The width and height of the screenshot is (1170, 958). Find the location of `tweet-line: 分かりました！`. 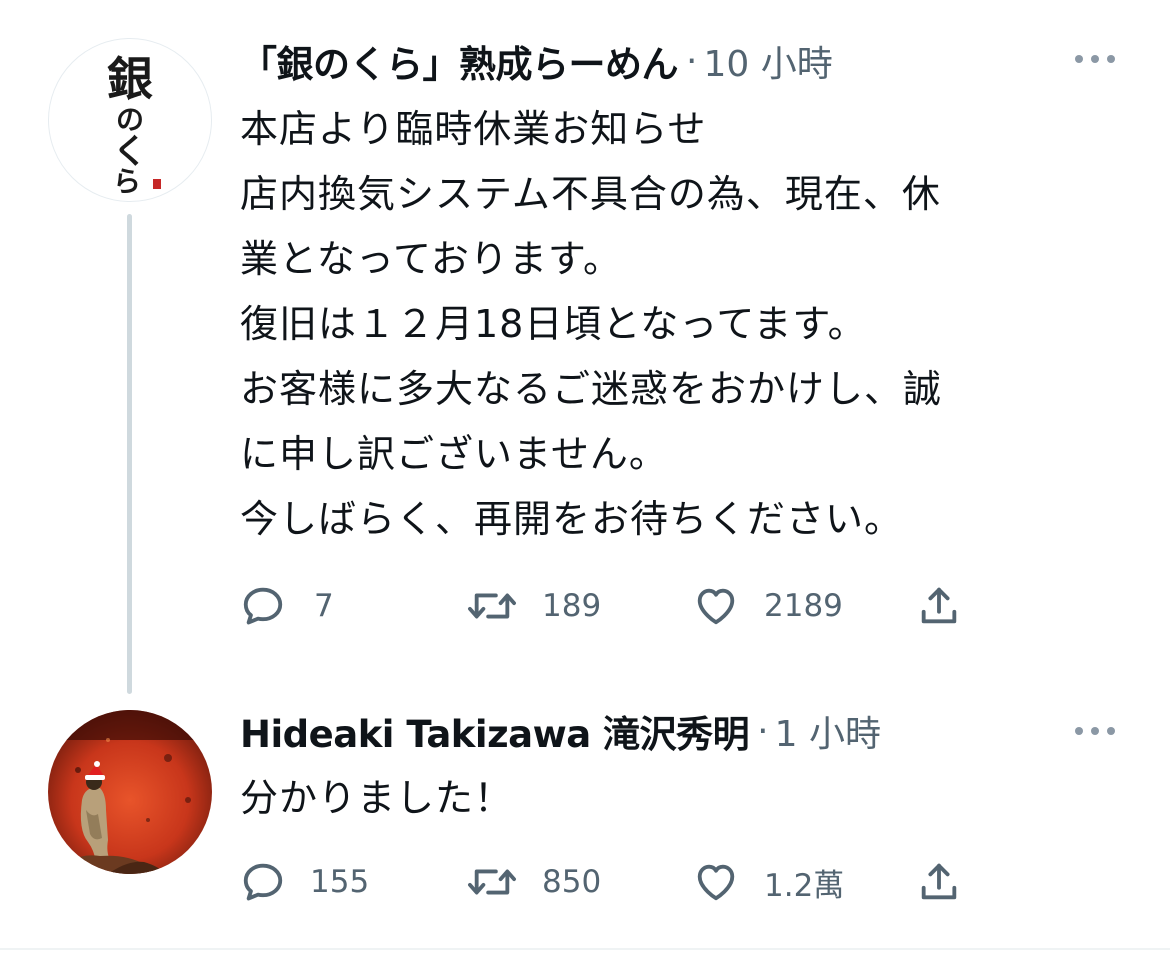

tweet-line: 分かりました！ is located at coordinates (377, 798).